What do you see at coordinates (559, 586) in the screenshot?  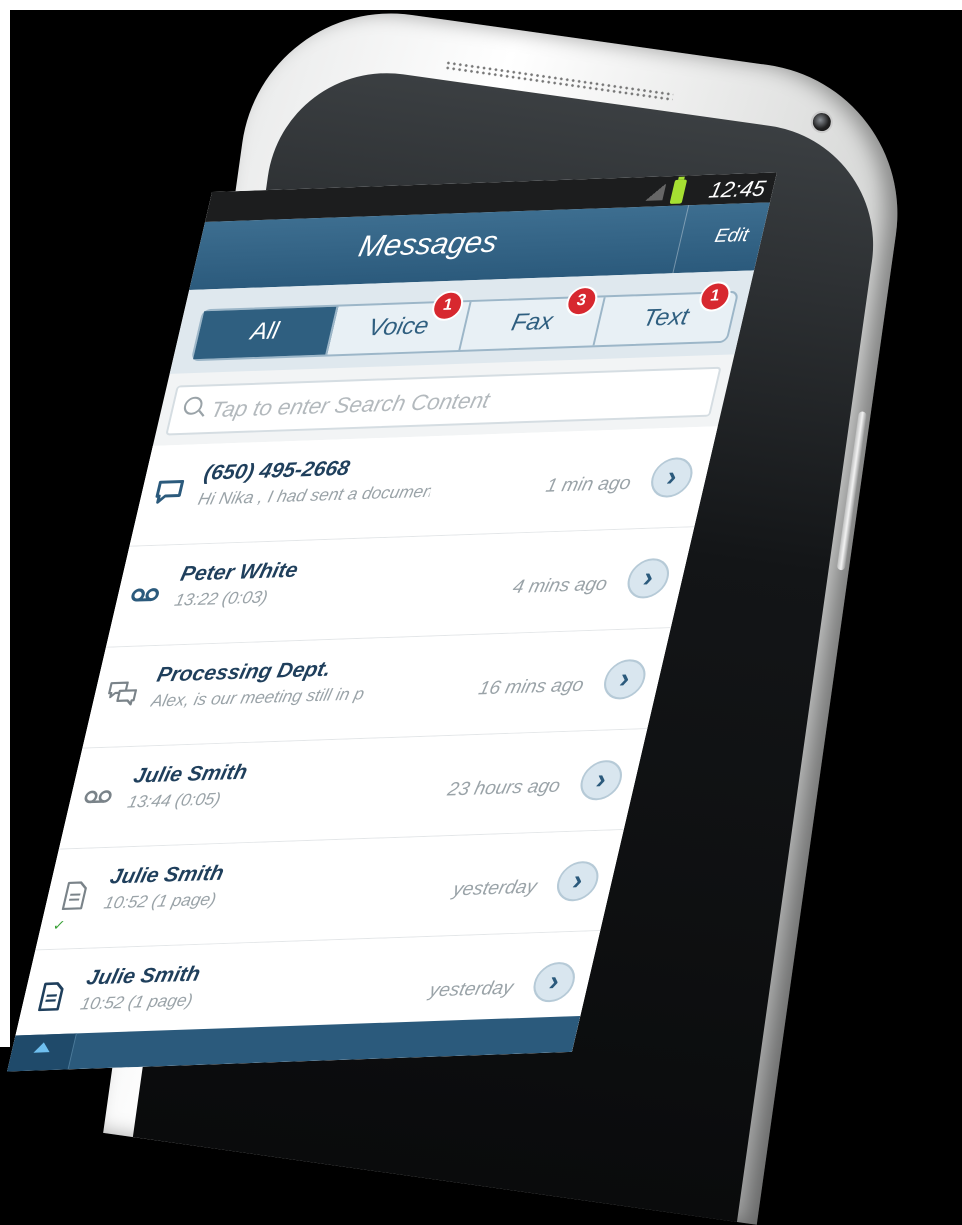 I see `message-time: 4 mins ago` at bounding box center [559, 586].